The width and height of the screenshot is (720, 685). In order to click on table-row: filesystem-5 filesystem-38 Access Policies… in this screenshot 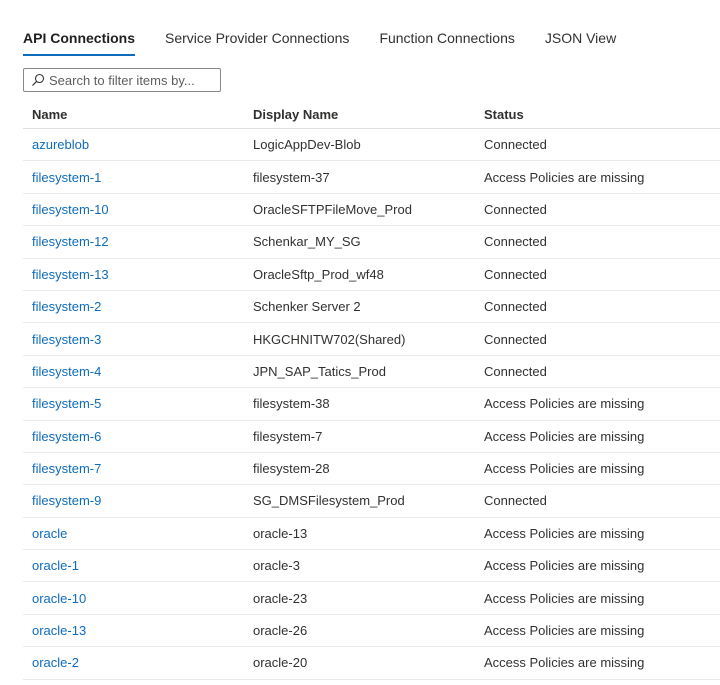, I will do `click(371, 404)`.